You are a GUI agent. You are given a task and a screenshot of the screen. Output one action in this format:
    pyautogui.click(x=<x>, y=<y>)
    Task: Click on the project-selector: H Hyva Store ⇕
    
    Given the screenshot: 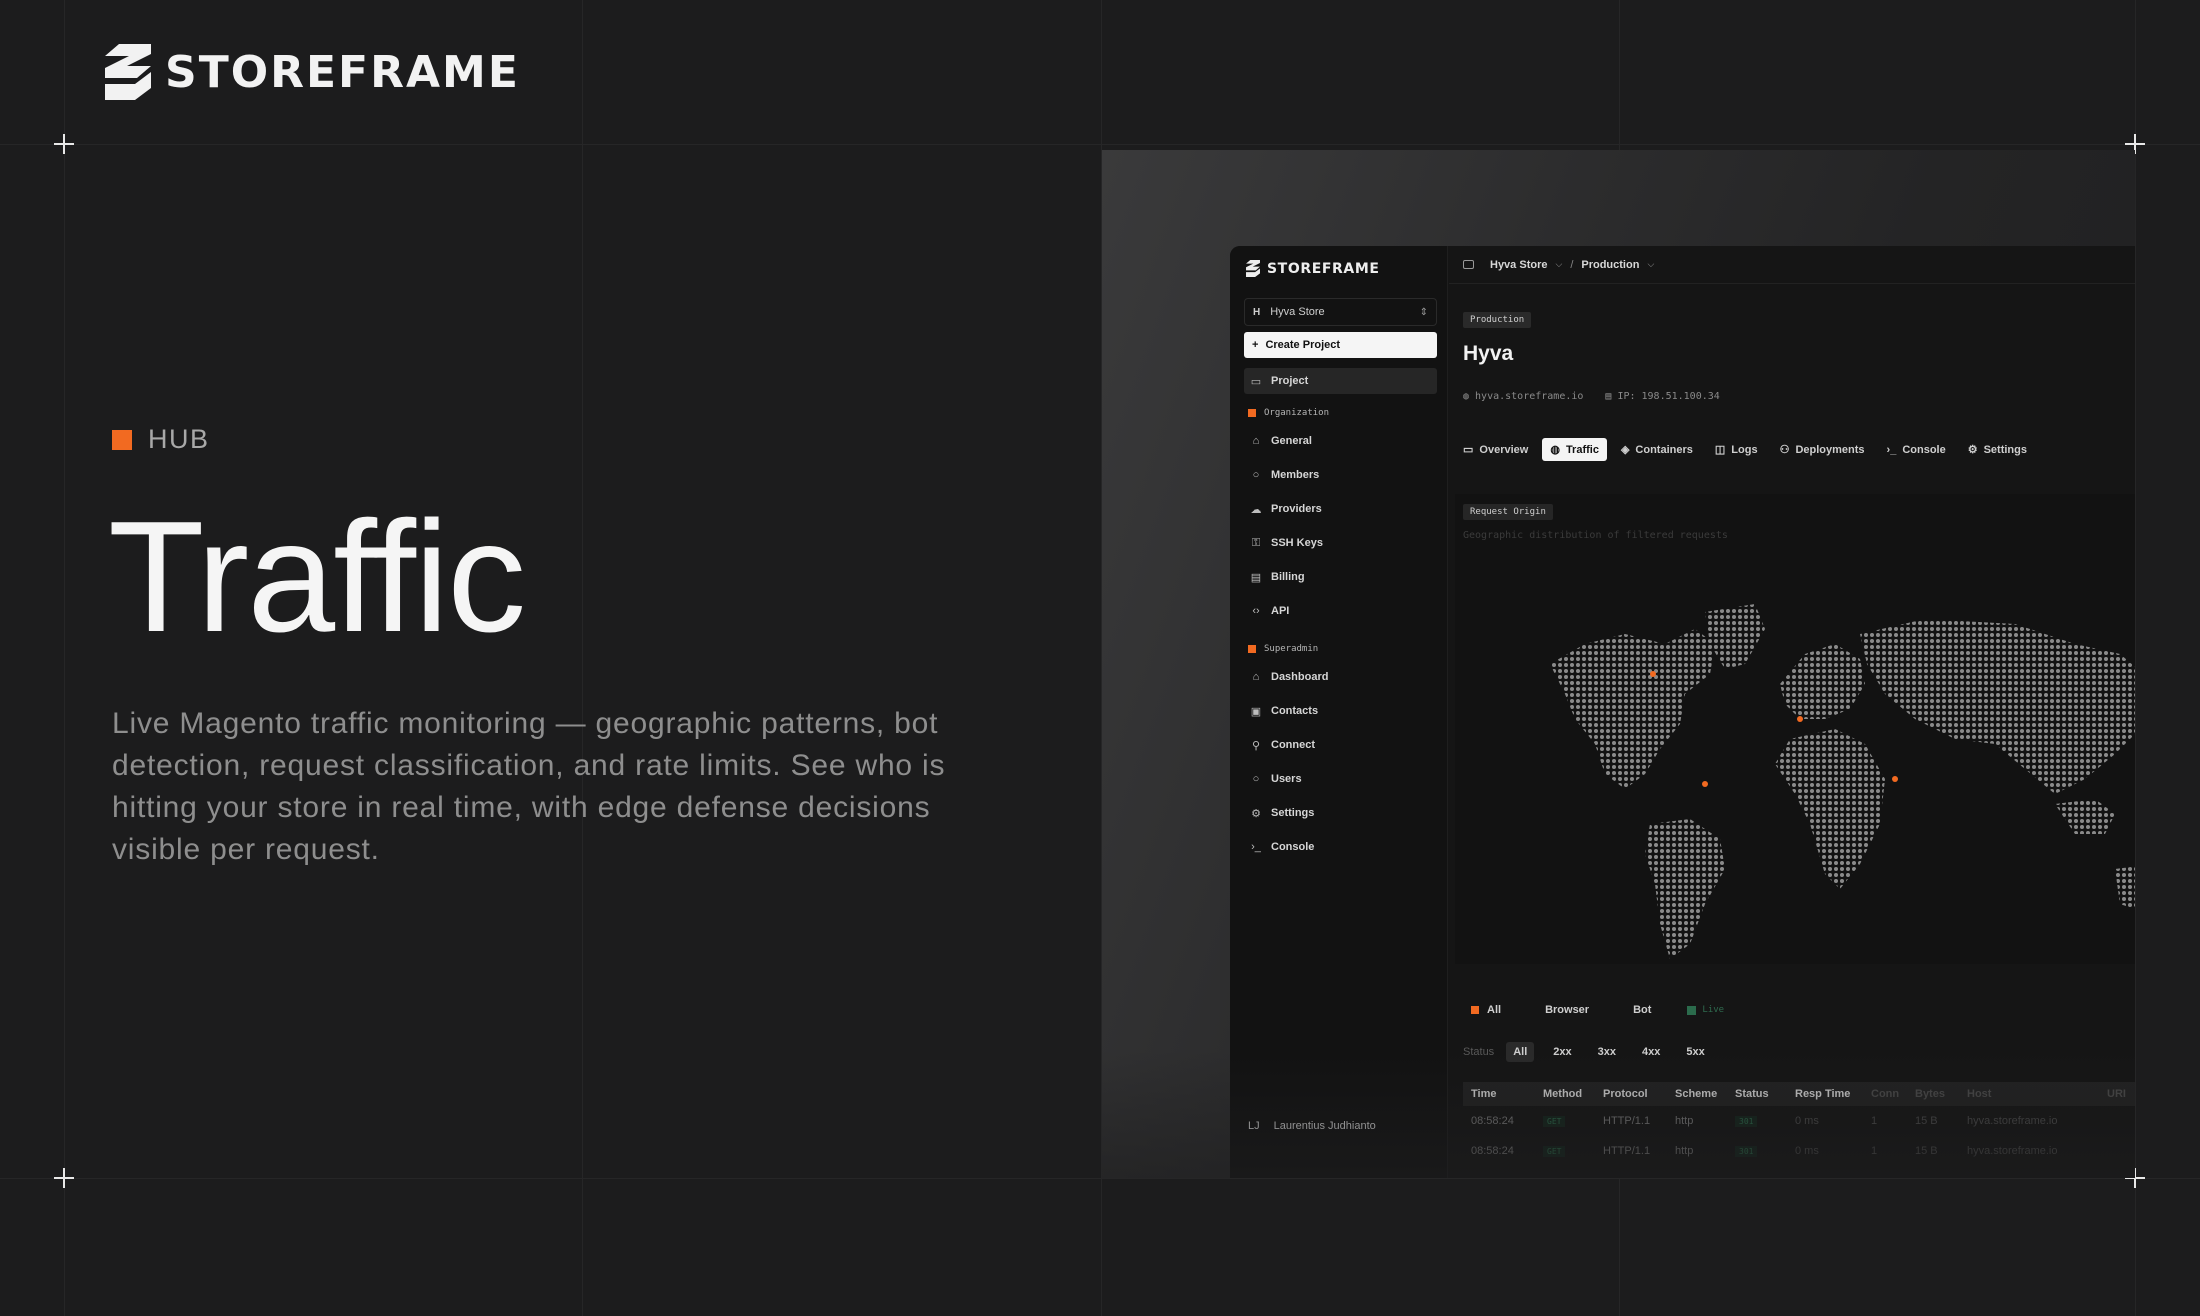 What is the action you would take?
    pyautogui.click(x=1340, y=312)
    